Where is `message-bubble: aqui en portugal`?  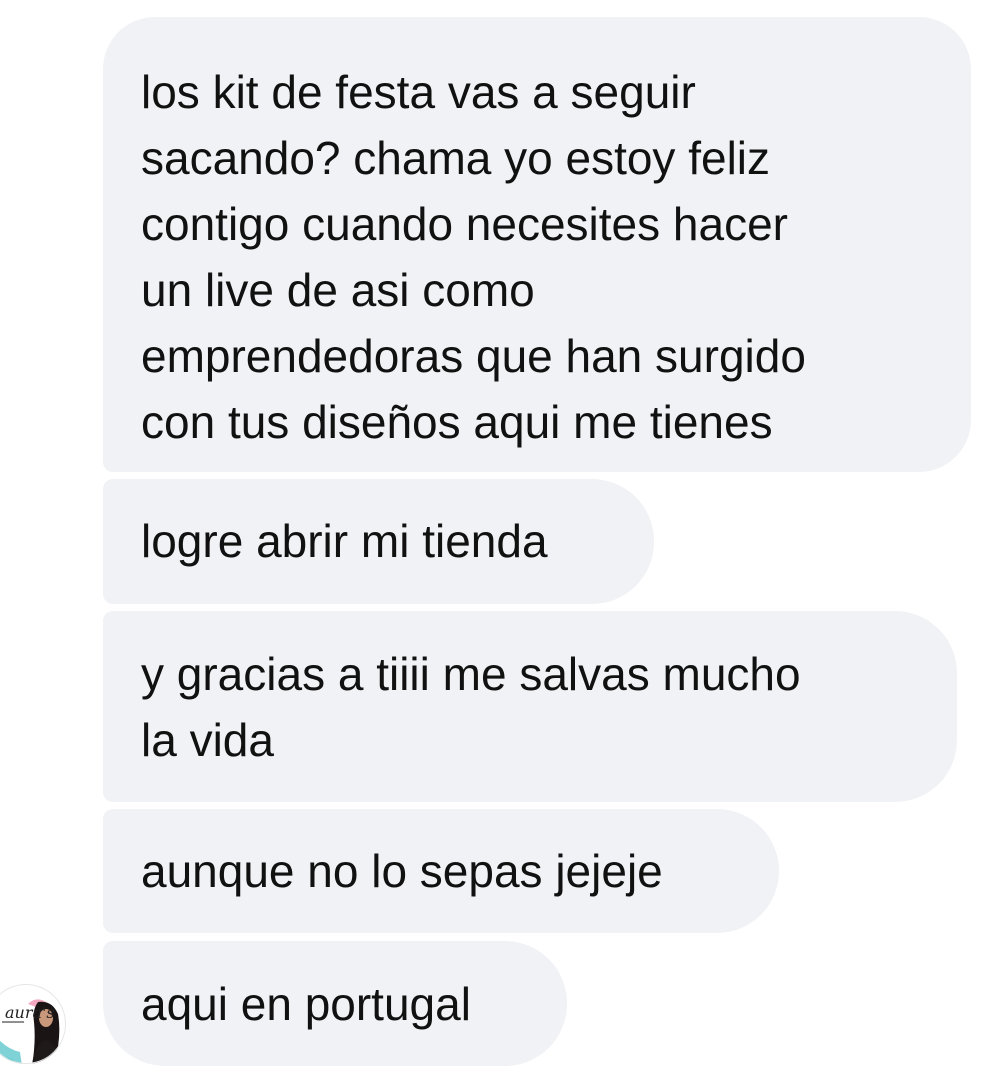 message-bubble: aqui en portugal is located at coordinates (335, 1003).